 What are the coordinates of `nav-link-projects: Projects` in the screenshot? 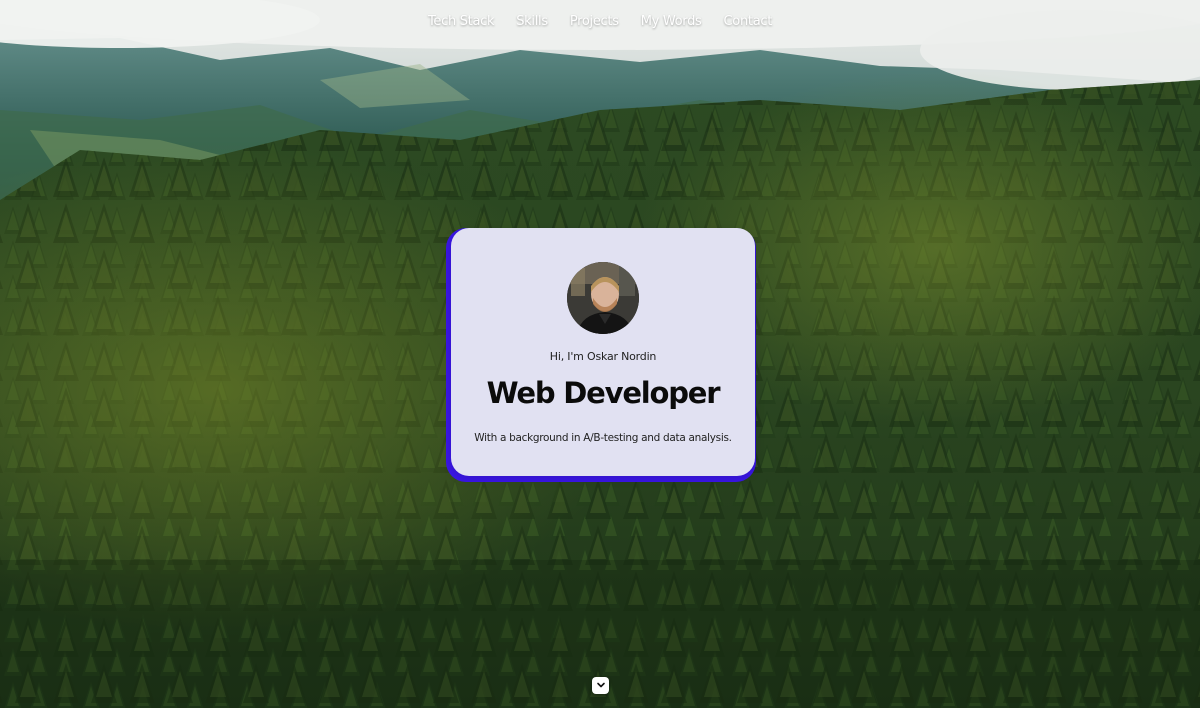 It's located at (594, 21).